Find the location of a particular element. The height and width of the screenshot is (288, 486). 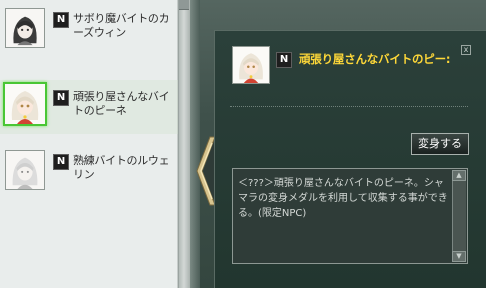

npc-name: サボり魔バイトのカーズウィン is located at coordinates (121, 25).